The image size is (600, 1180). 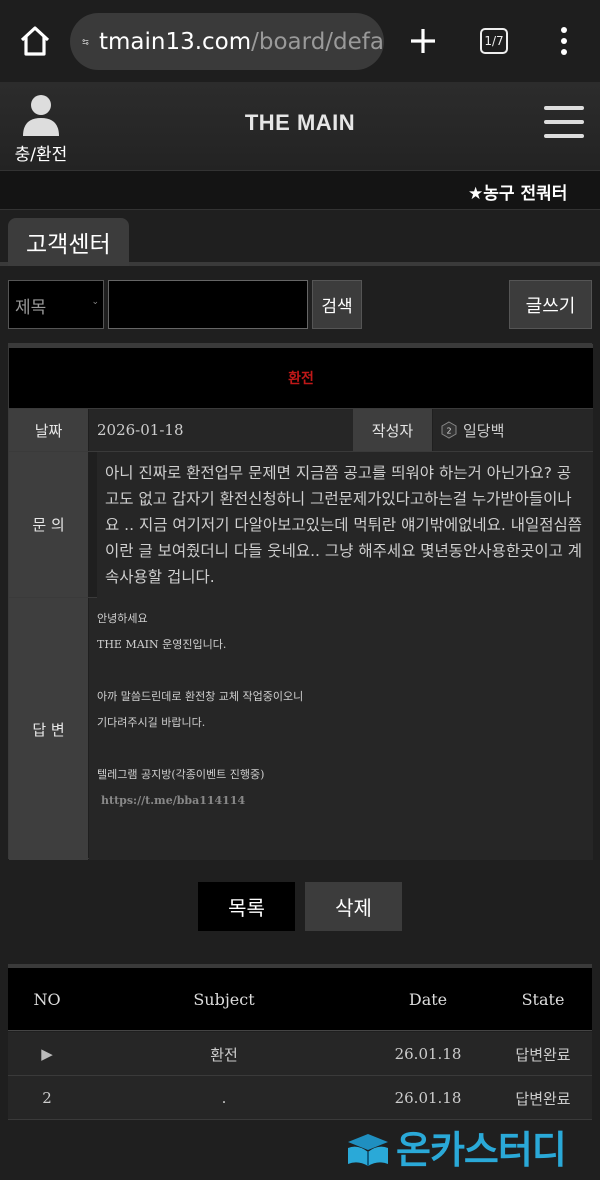 What do you see at coordinates (95, 302) in the screenshot?
I see `chevron-down-icon: ⌄` at bounding box center [95, 302].